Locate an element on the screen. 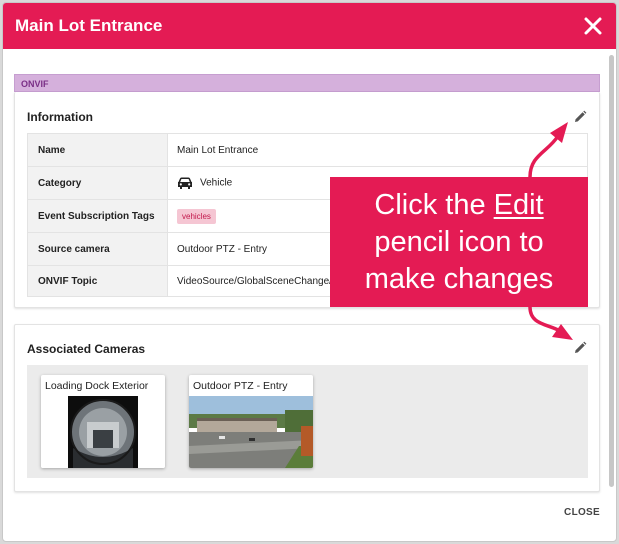 This screenshot has height=544, width=619. callout-arrows is located at coordinates (550, 231).